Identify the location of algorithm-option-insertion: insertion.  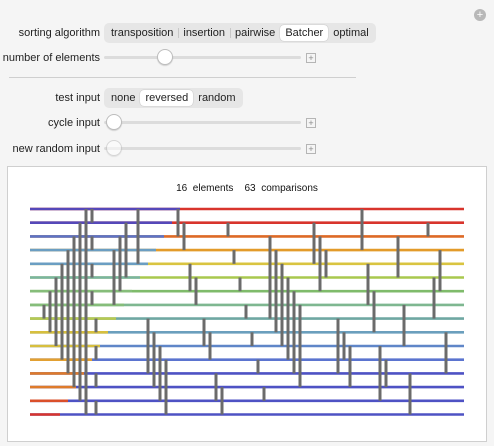
(204, 33).